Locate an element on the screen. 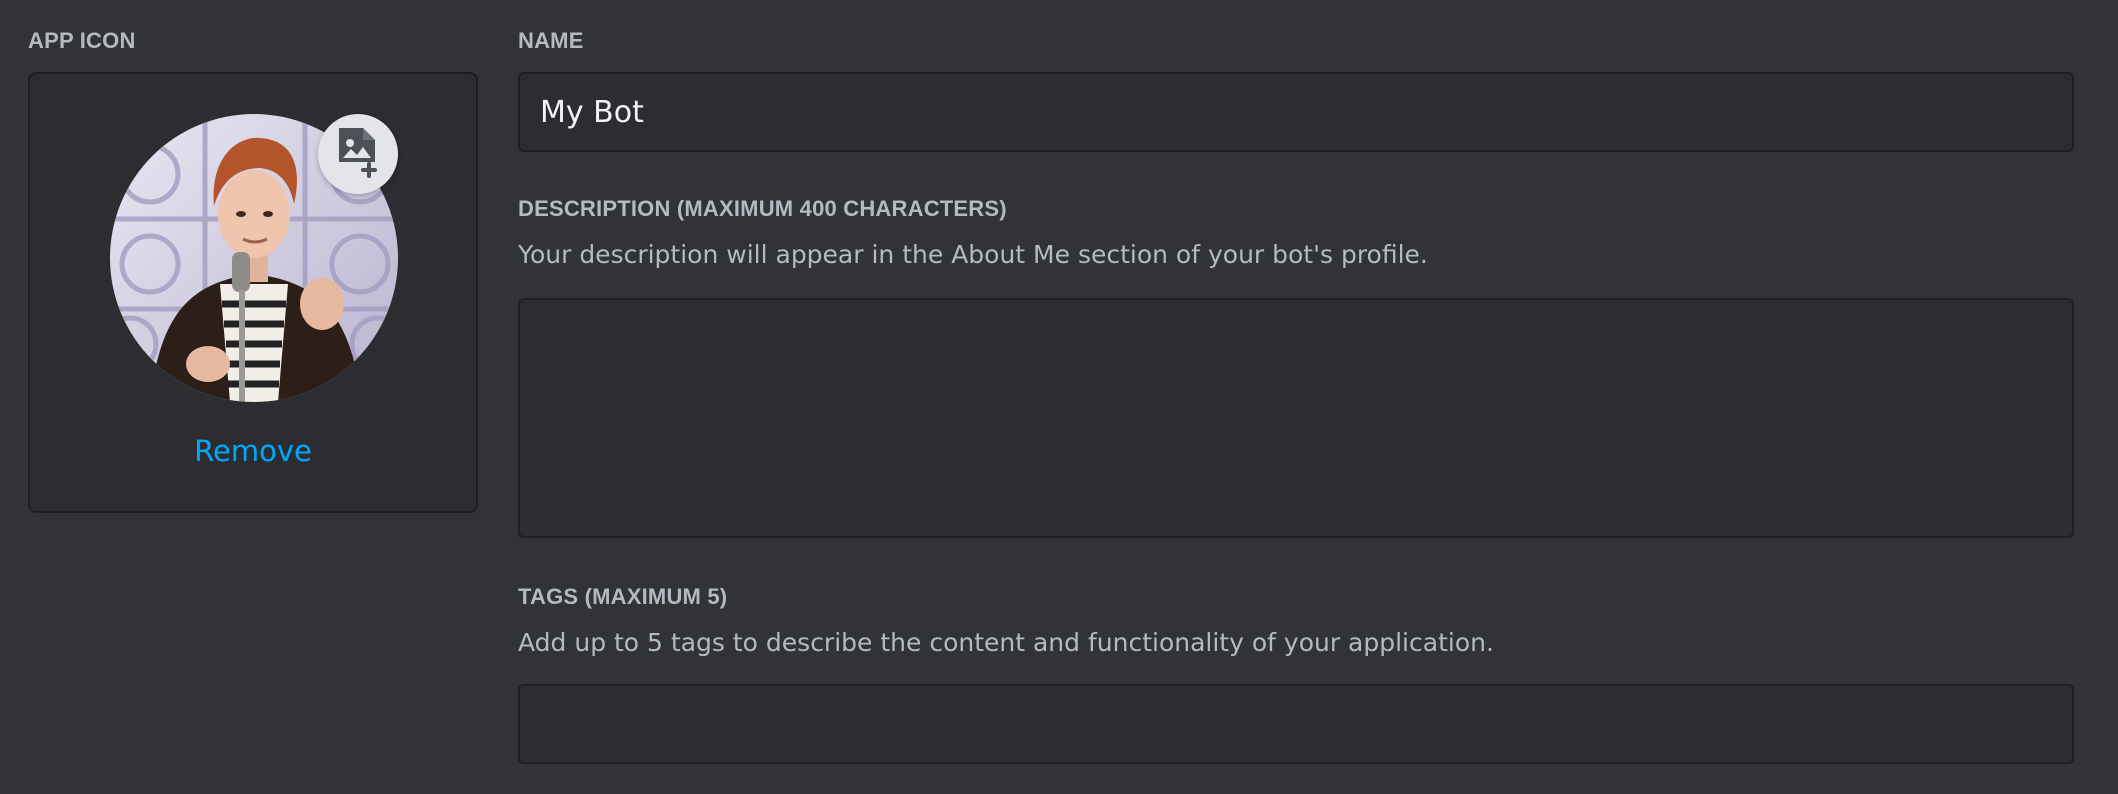 This screenshot has height=794, width=2118. remove-icon-link: Remove is located at coordinates (253, 451).